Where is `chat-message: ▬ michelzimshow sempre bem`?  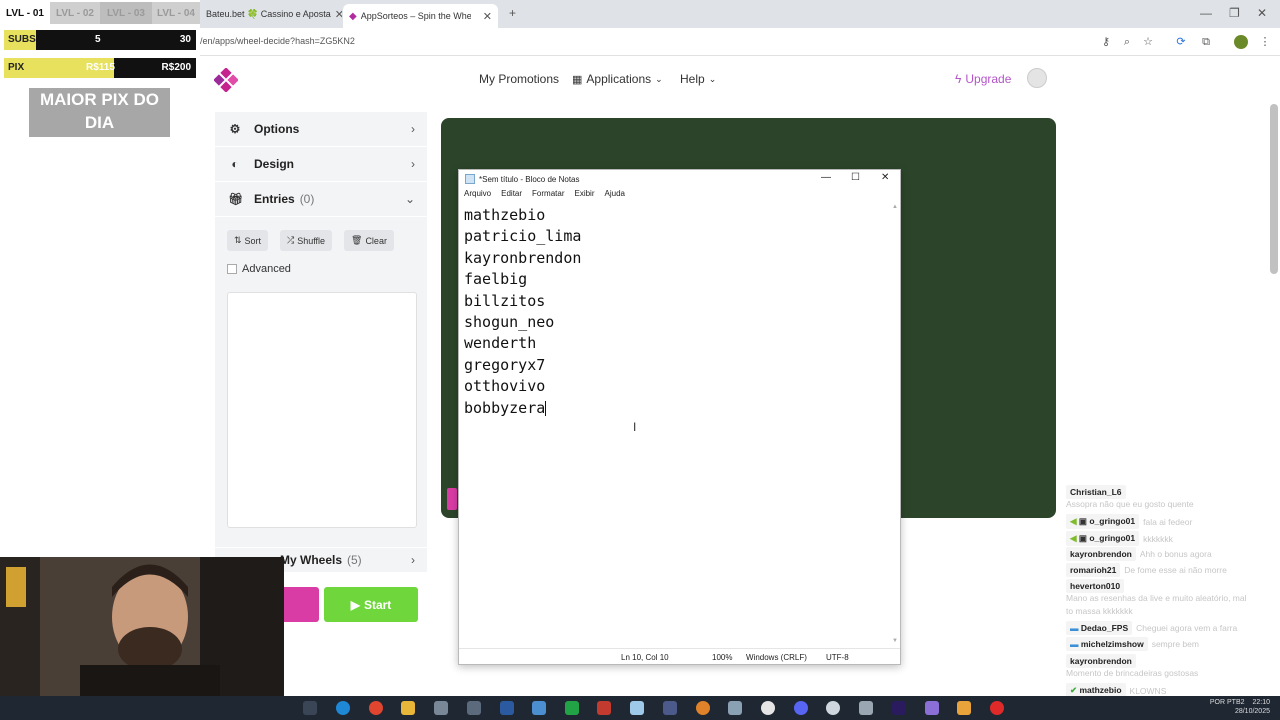 chat-message: ▬ michelzimshow sempre bem is located at coordinates (1132, 644).